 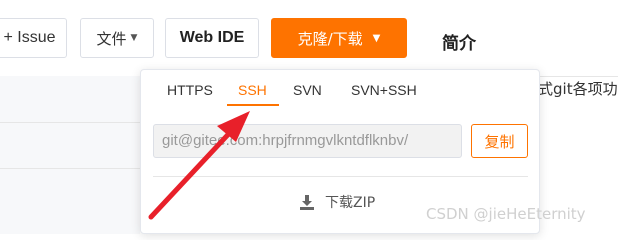 What do you see at coordinates (506, 214) in the screenshot?
I see `watermark: CSDN @jieHeEternity` at bounding box center [506, 214].